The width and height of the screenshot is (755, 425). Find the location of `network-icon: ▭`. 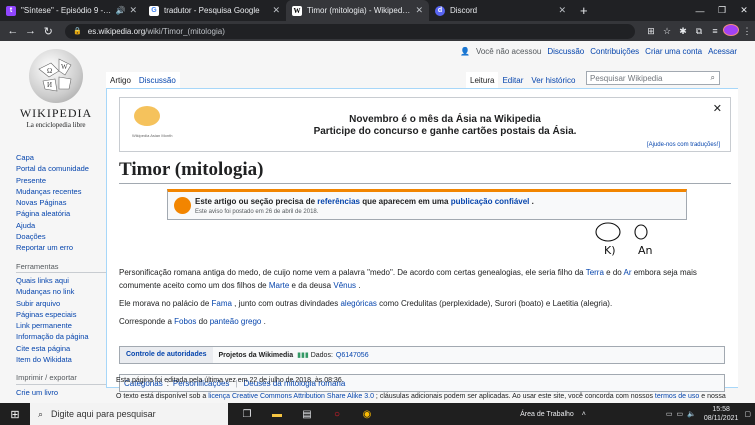

network-icon: ▭ is located at coordinates (680, 414).